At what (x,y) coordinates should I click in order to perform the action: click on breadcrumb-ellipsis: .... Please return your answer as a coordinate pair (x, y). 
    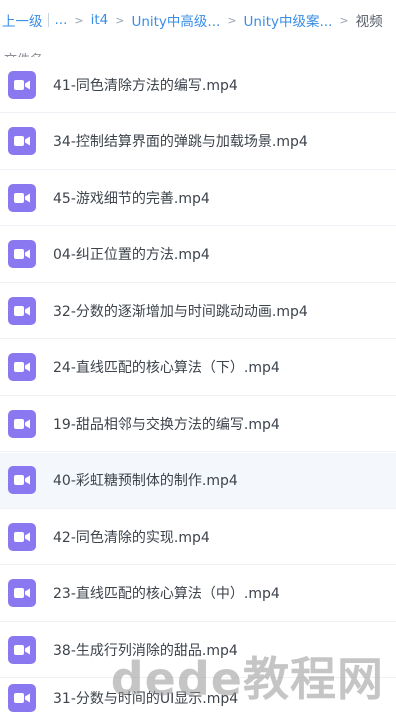
    Looking at the image, I should click on (61, 20).